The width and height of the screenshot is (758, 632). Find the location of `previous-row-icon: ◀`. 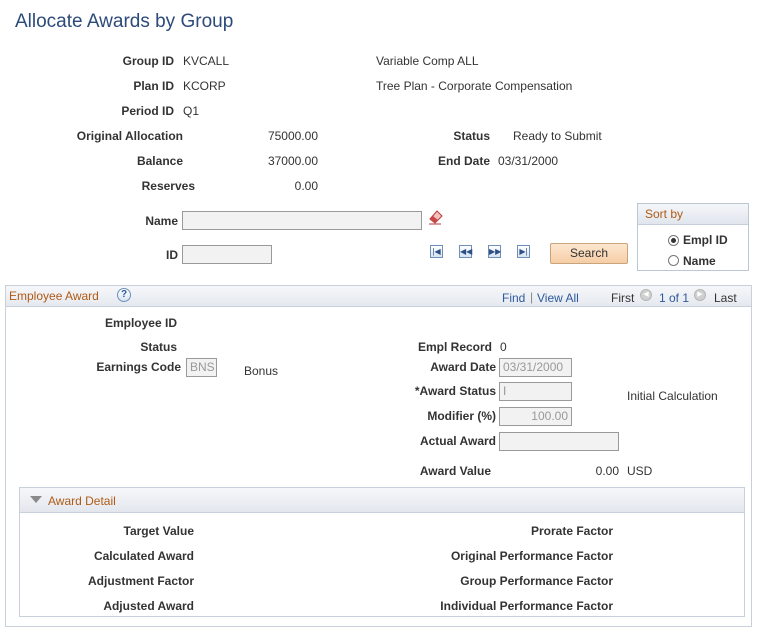

previous-row-icon: ◀ is located at coordinates (646, 295).